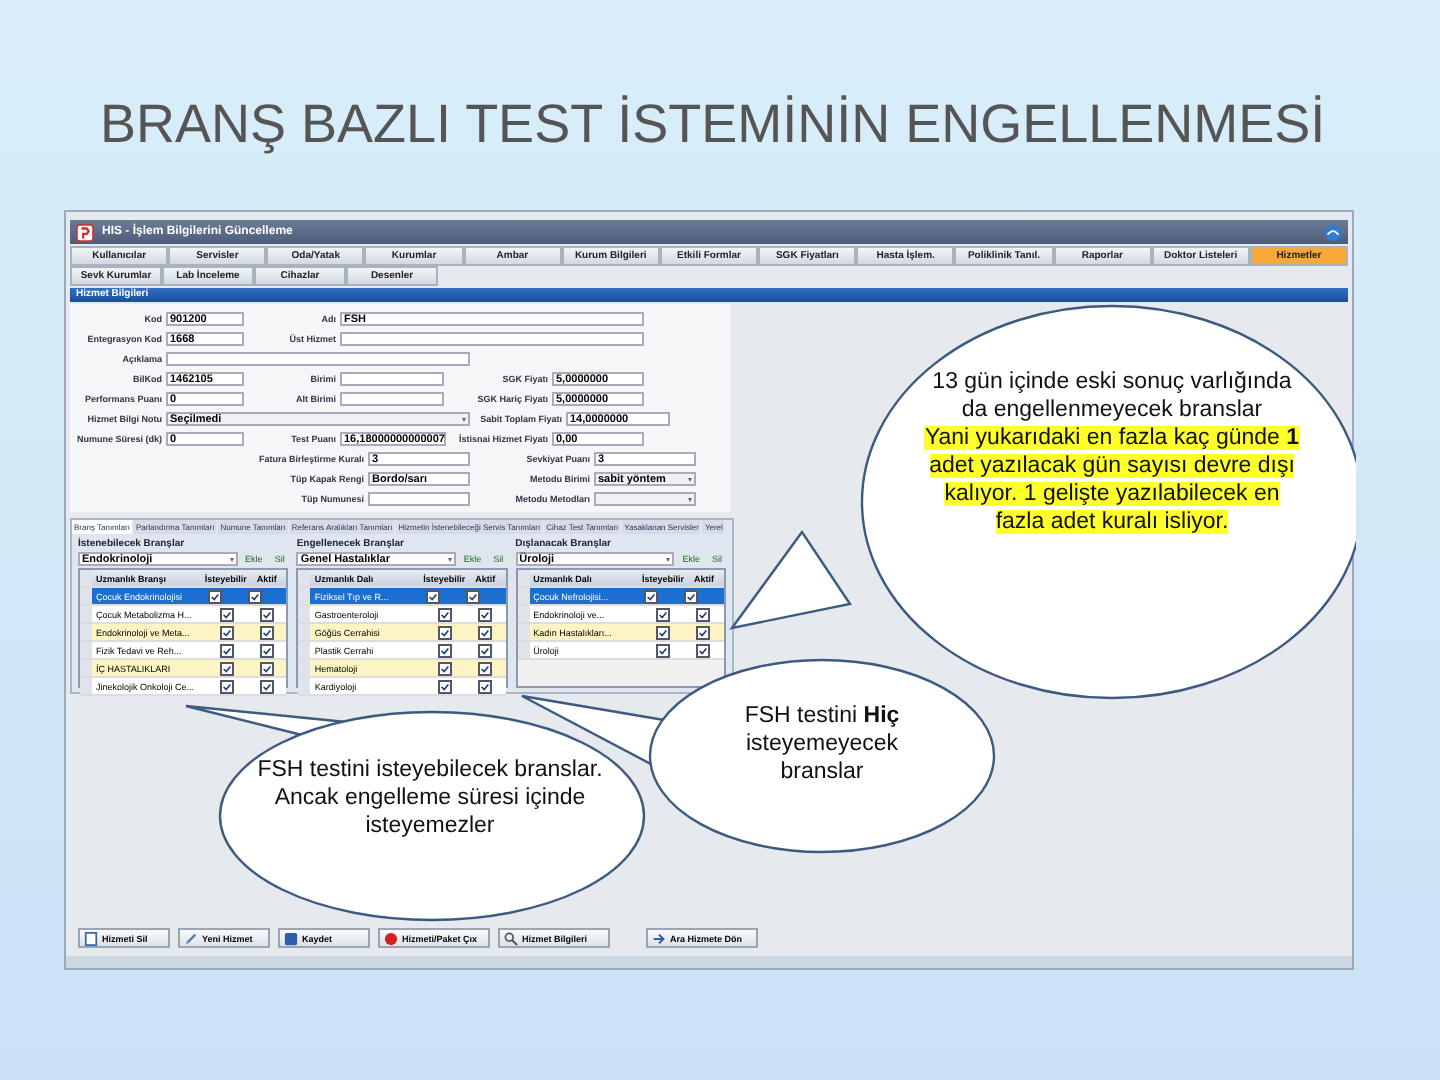 The height and width of the screenshot is (1080, 1440). What do you see at coordinates (91, 938) in the screenshot?
I see `document-icon` at bounding box center [91, 938].